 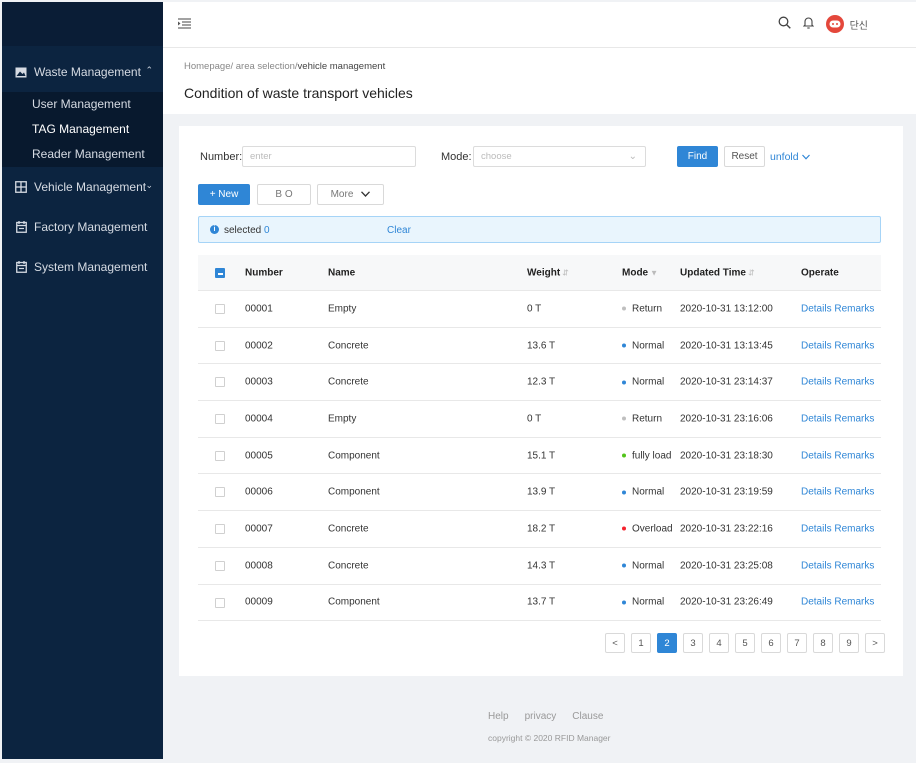 What do you see at coordinates (220, 273) in the screenshot?
I see `select-all-checkbox` at bounding box center [220, 273].